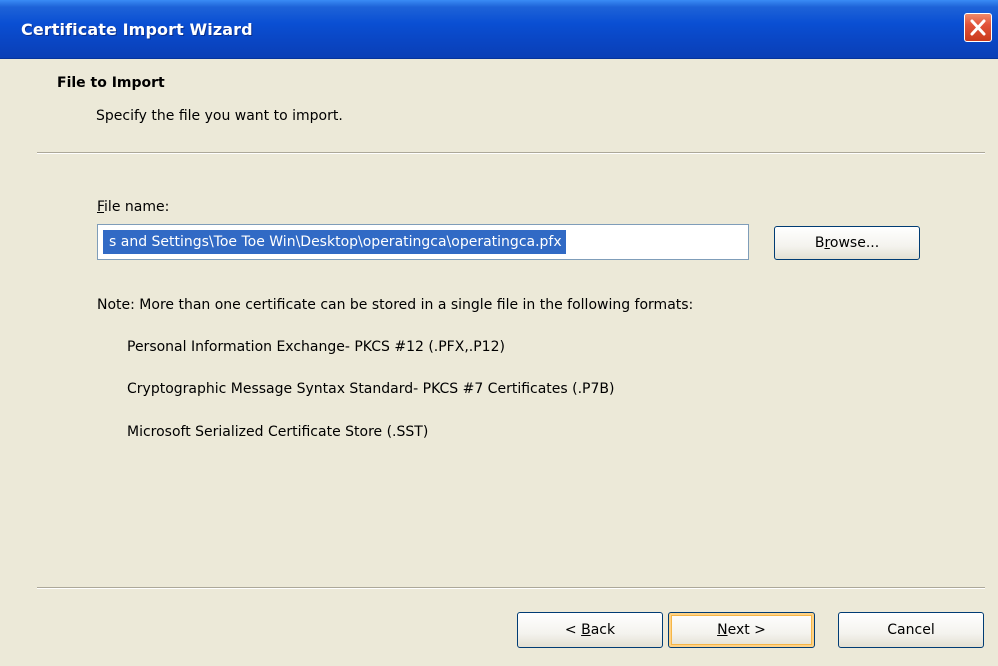  I want to click on next-button-post: ext >, so click(746, 630).